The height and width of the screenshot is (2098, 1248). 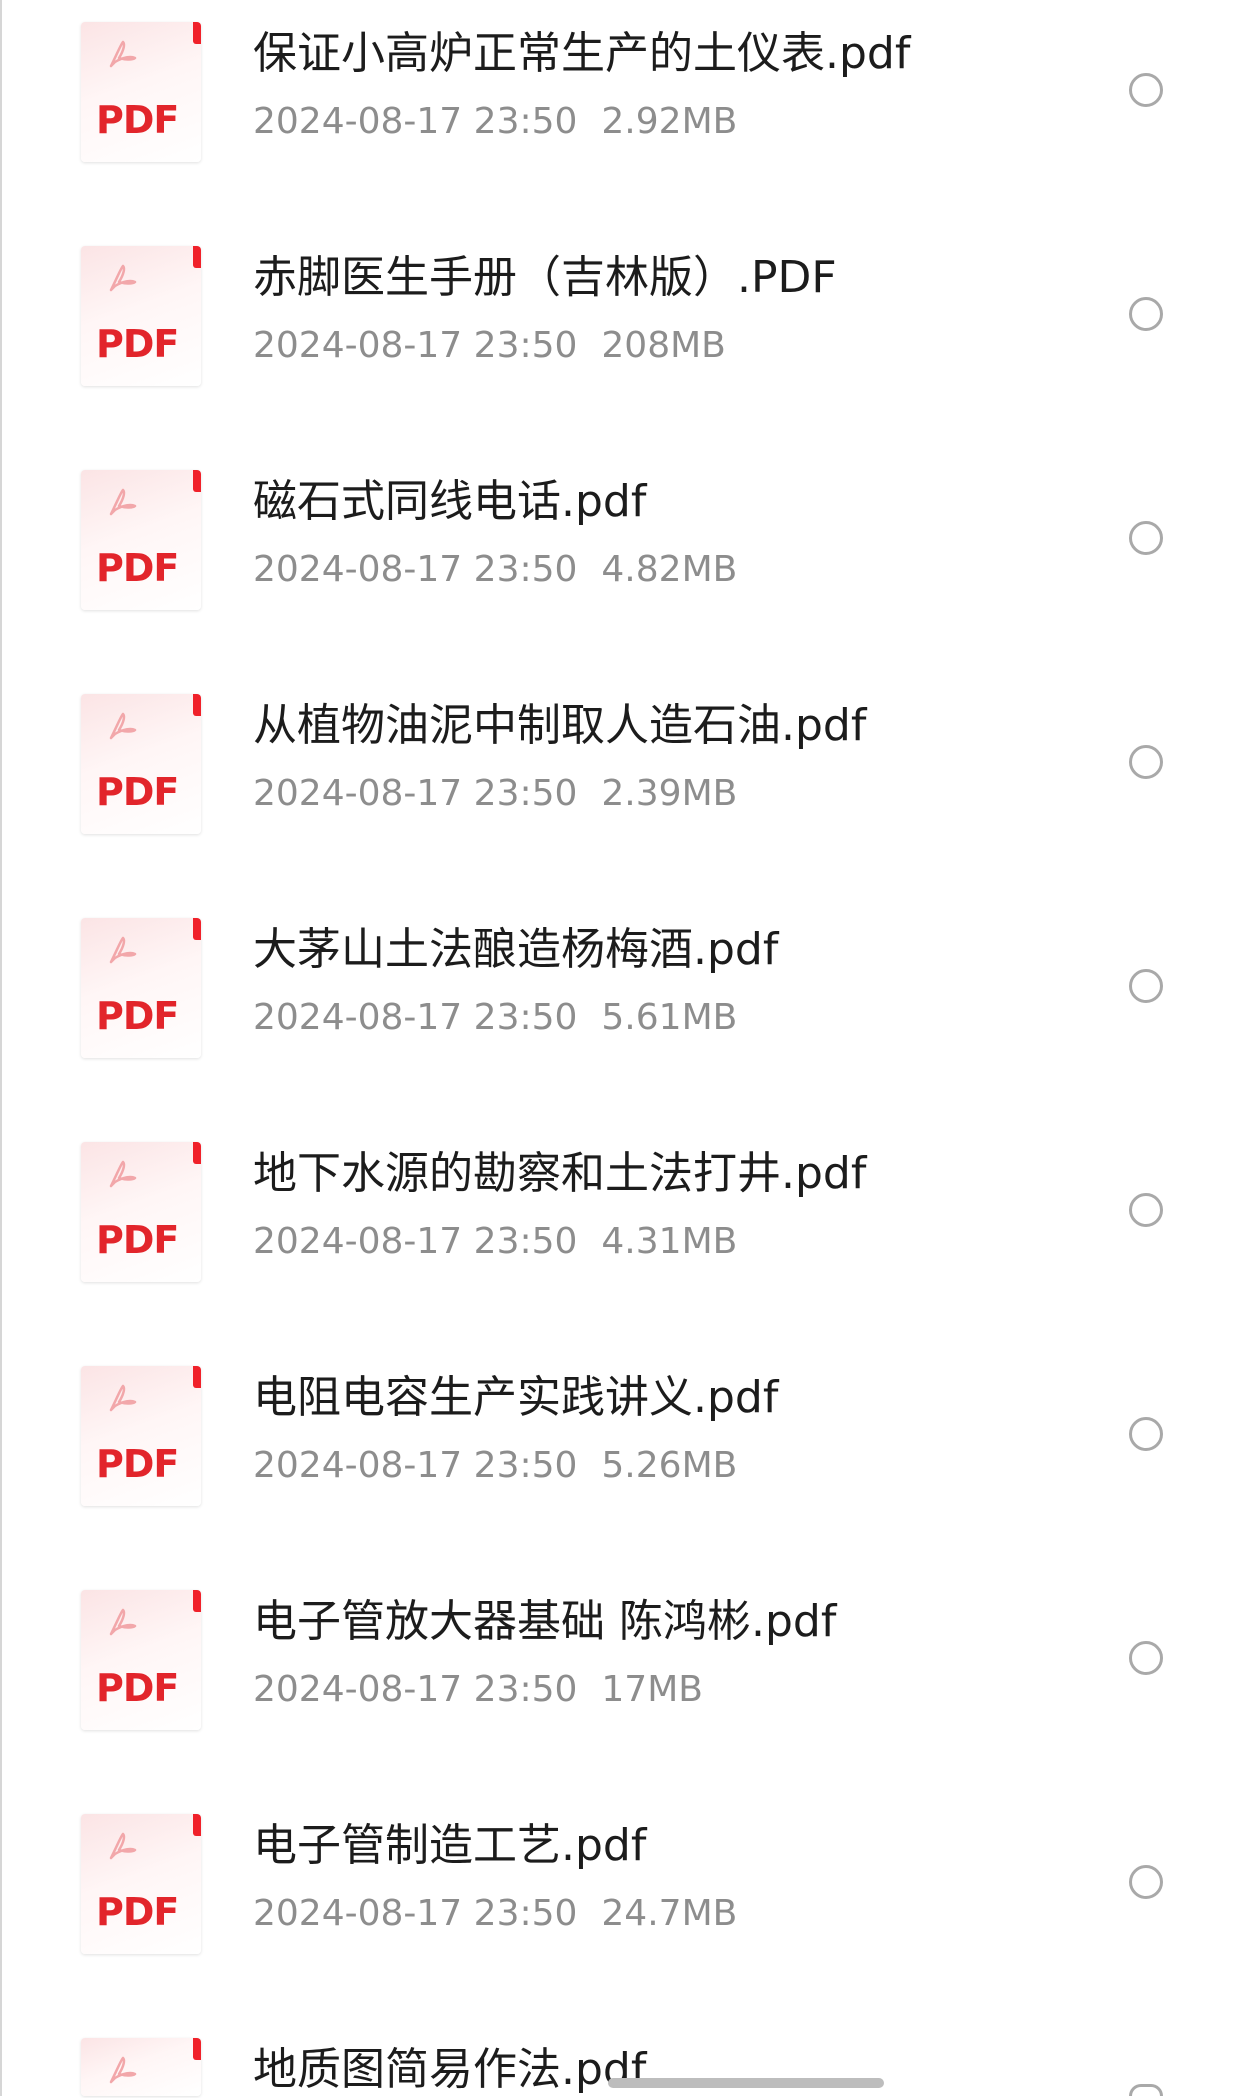 I want to click on file-name: 赤脚医生手册（吉林版）.PDF, so click(x=545, y=277).